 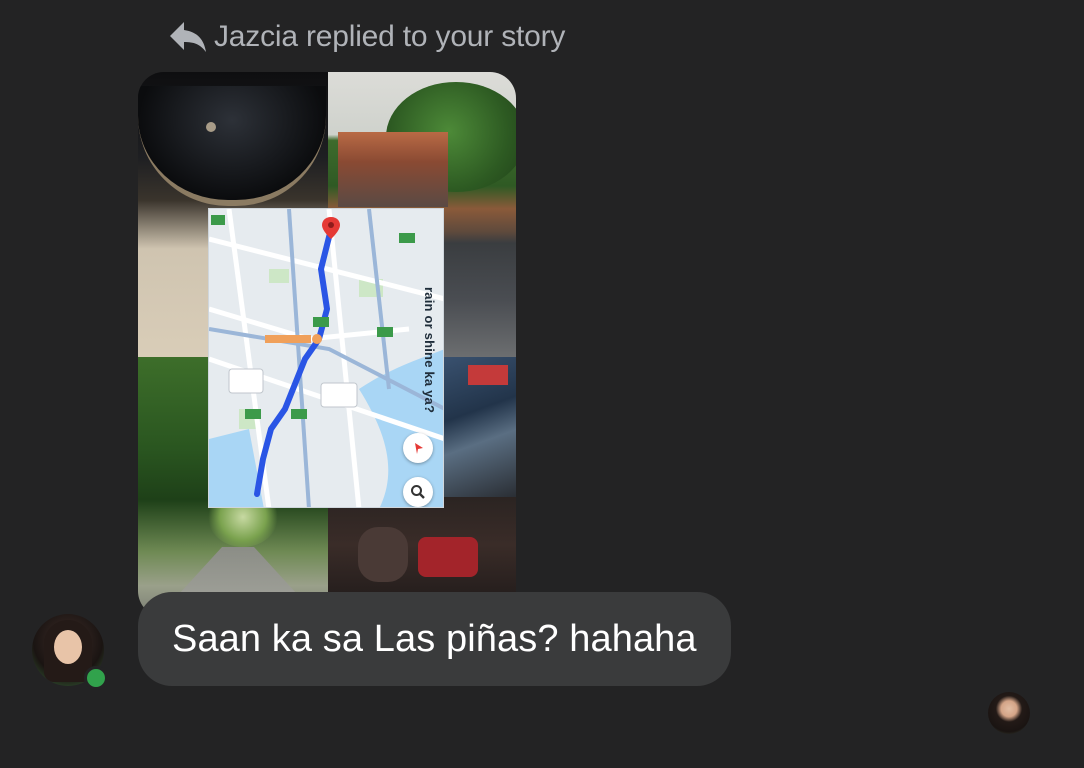 I want to click on search-icon, so click(x=418, y=492).